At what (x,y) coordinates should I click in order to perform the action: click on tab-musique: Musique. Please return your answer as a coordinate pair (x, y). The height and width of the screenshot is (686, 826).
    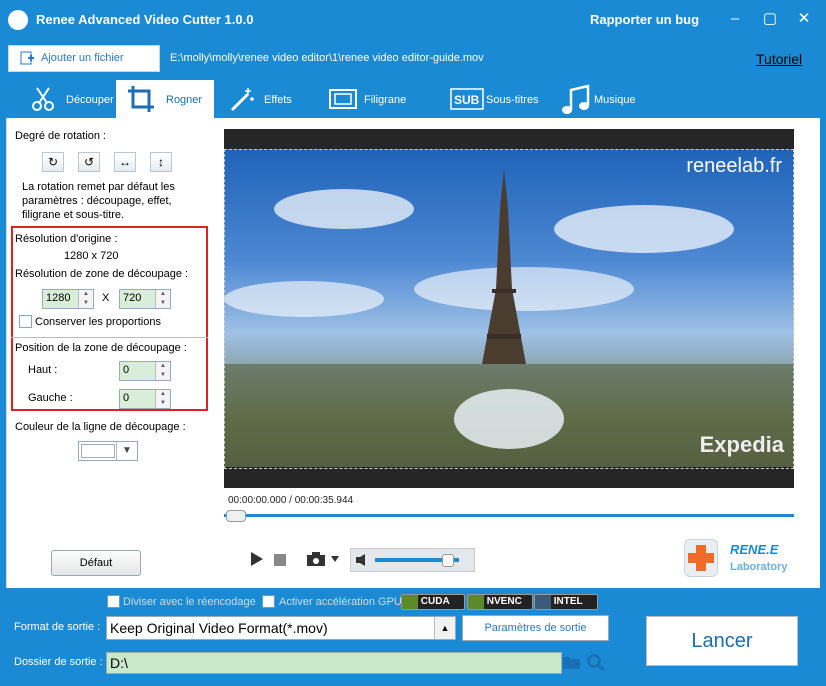
    Looking at the image, I should click on (606, 99).